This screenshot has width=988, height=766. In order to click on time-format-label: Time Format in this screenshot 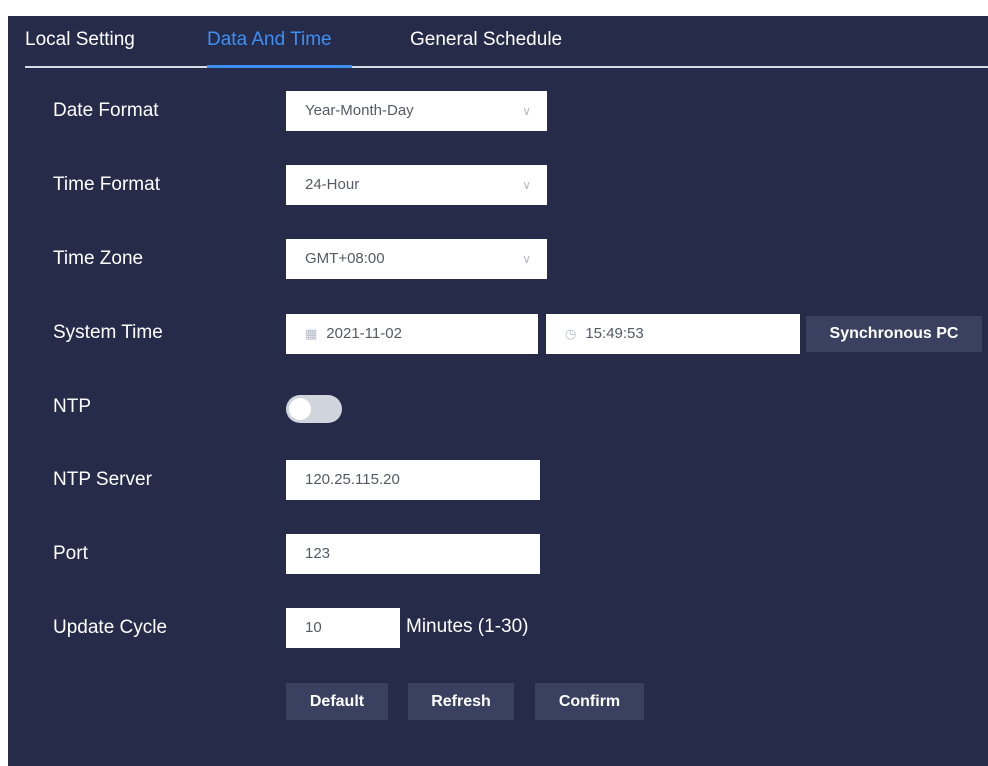, I will do `click(106, 184)`.